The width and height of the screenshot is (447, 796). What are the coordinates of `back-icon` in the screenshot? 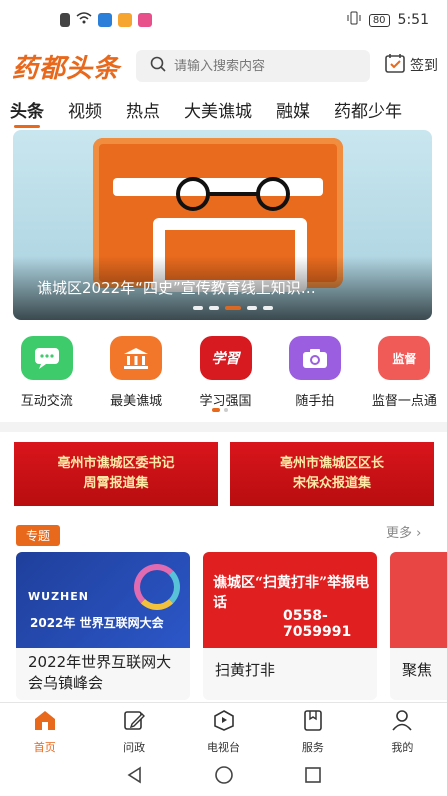 It's located at (135, 777).